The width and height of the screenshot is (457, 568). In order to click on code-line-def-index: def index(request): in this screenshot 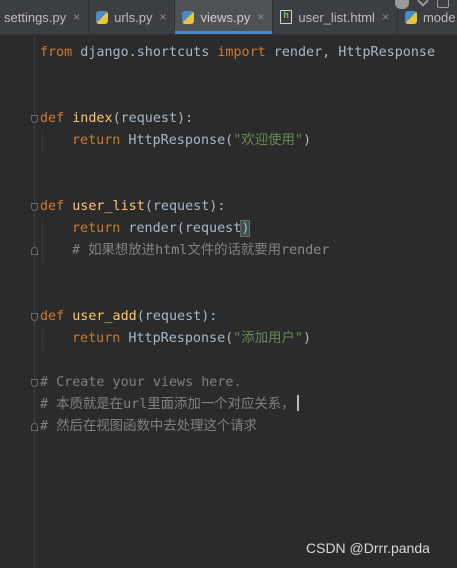, I will do `click(116, 119)`.